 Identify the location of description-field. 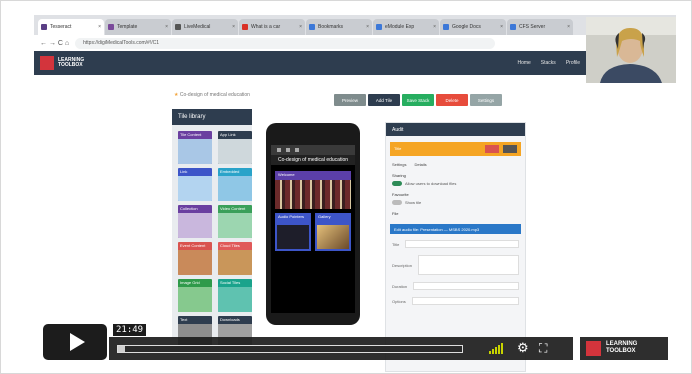
(468, 265).